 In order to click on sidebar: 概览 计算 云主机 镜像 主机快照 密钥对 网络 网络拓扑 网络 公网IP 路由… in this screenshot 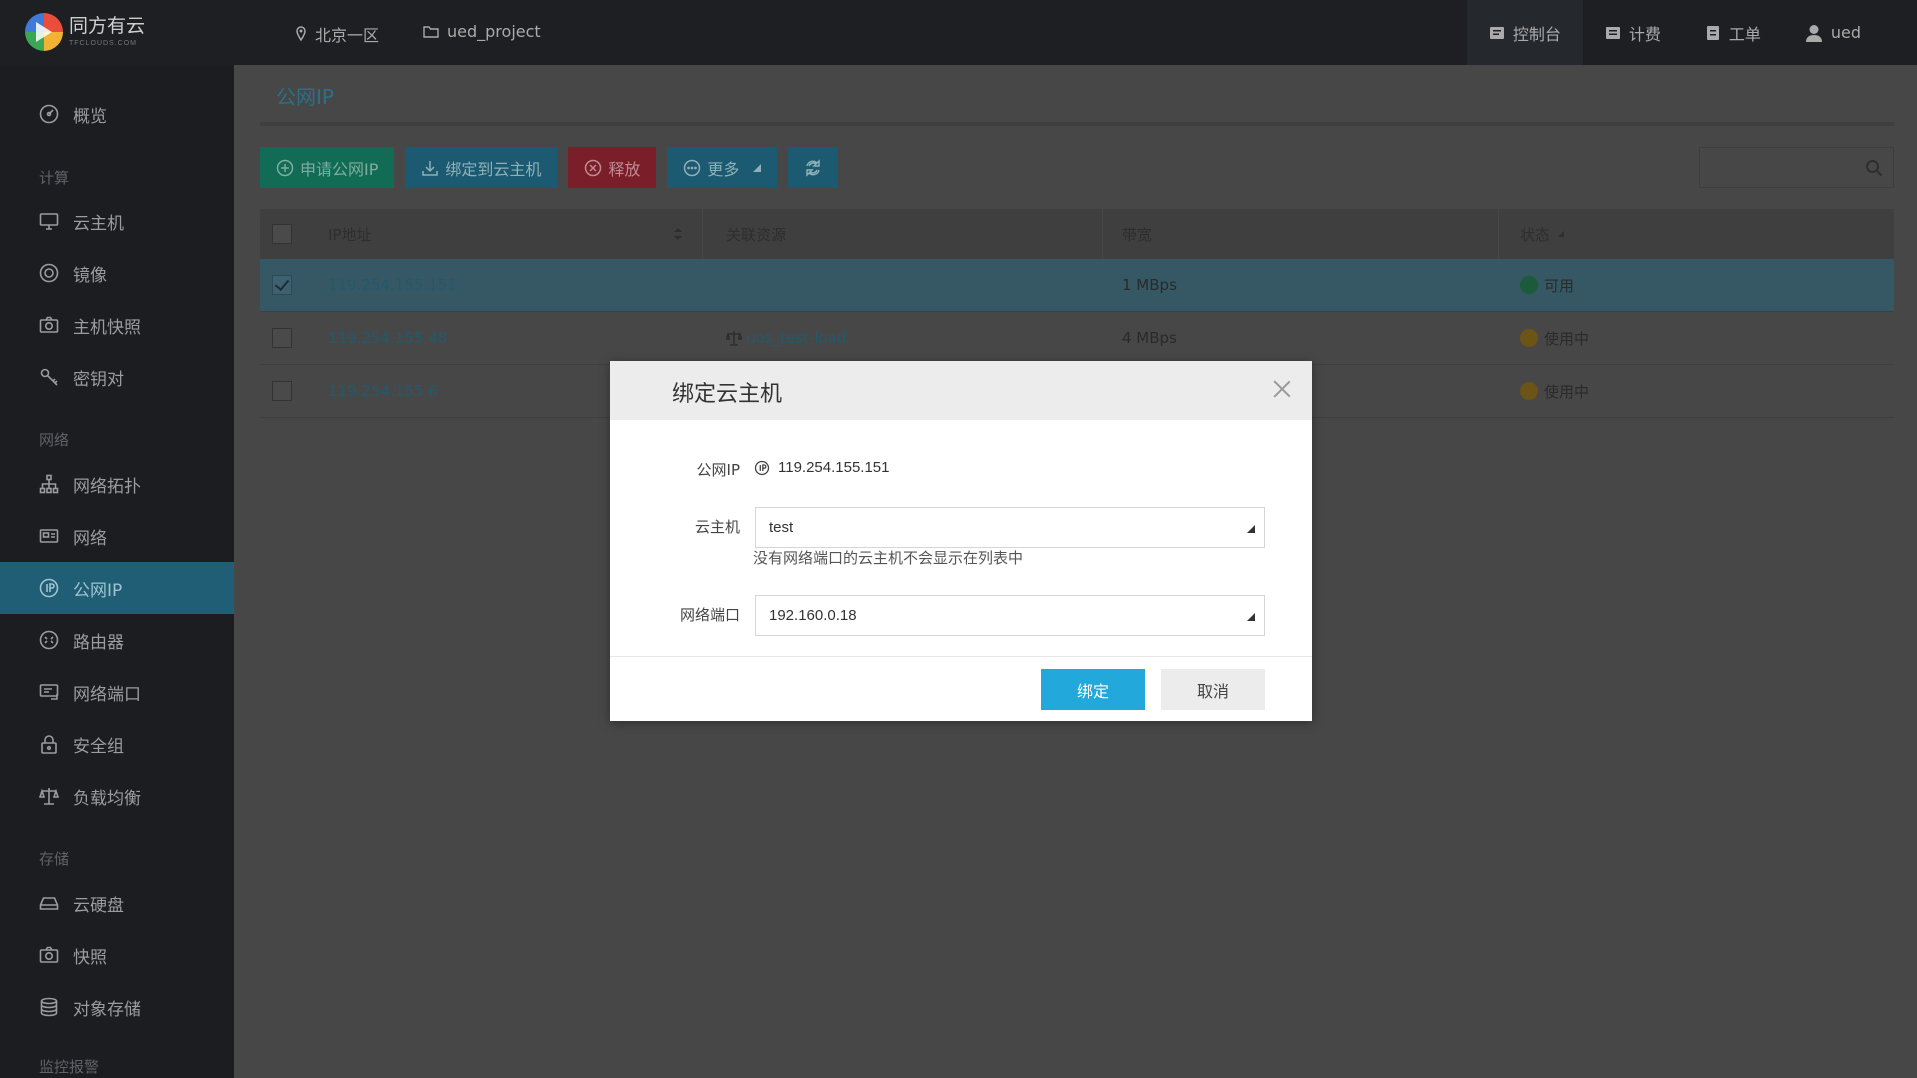, I will do `click(117, 571)`.